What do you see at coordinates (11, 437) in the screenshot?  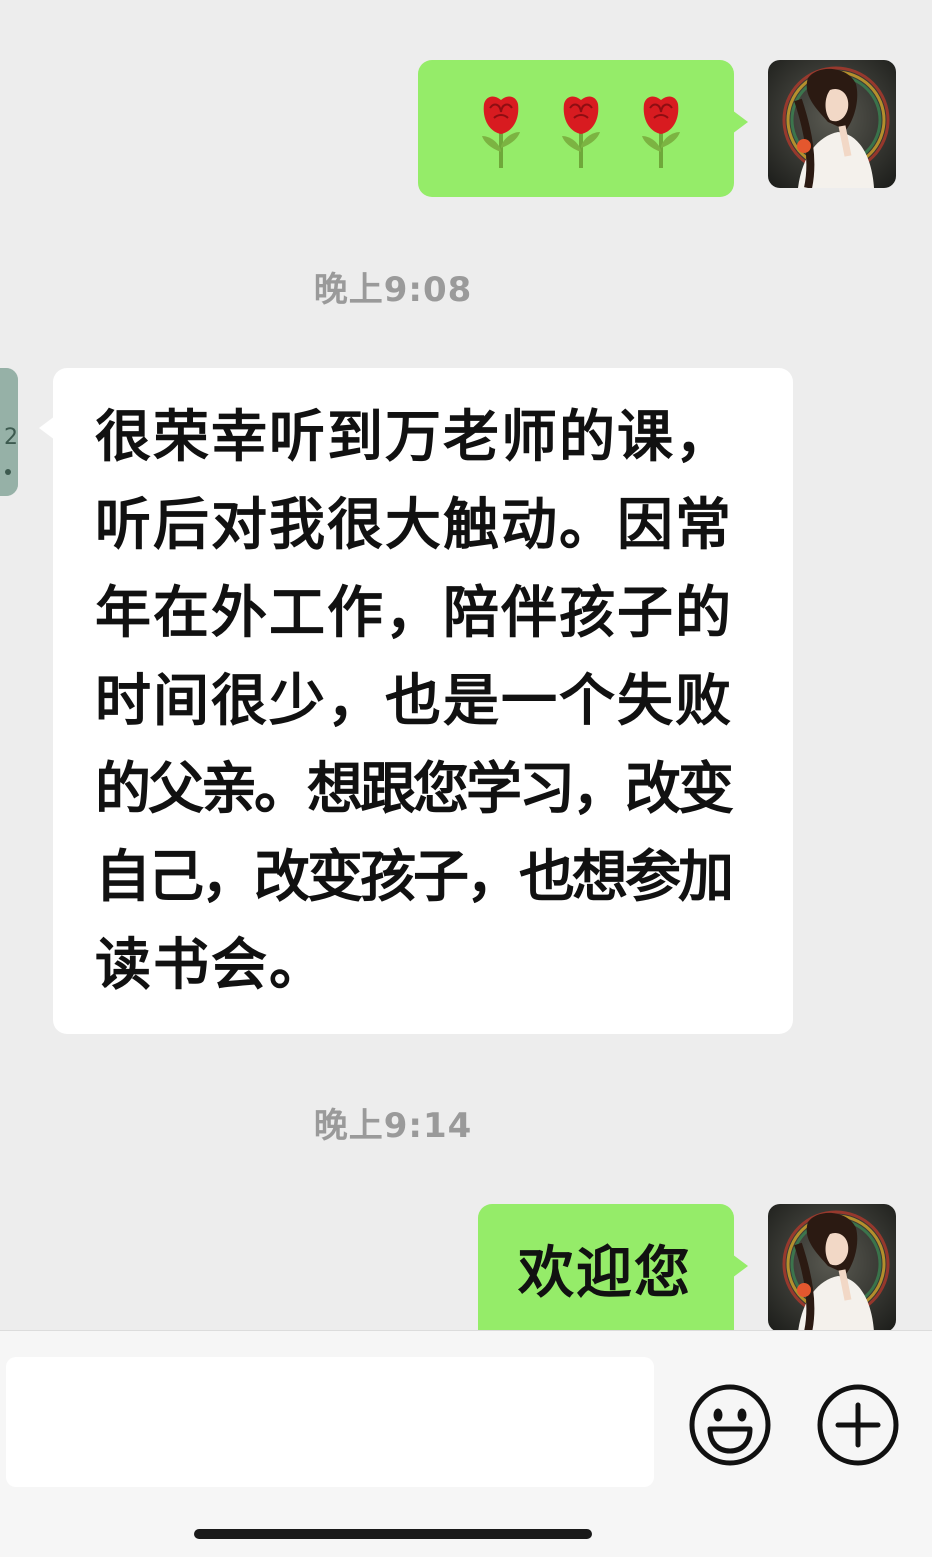 I see `svg-text: 20` at bounding box center [11, 437].